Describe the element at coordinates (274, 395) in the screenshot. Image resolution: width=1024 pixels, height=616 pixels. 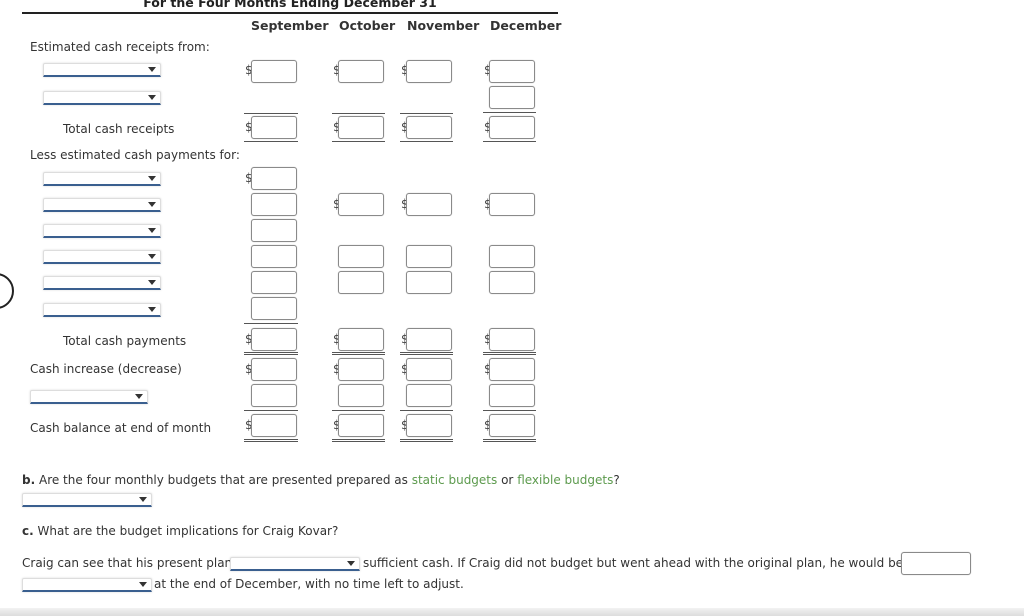
I see `beginning-balance-september-input` at that location.